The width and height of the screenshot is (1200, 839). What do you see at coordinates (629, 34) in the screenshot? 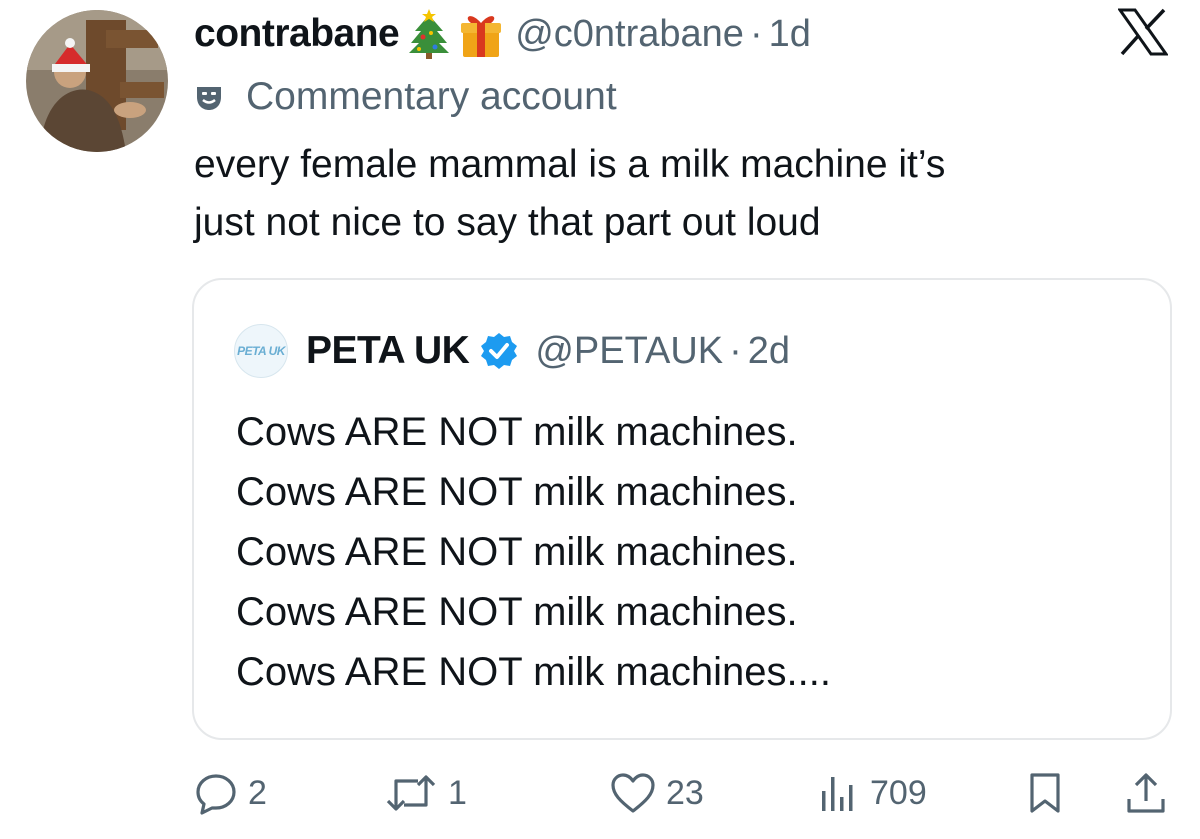
I see `author-handle: @c0ntrabane` at bounding box center [629, 34].